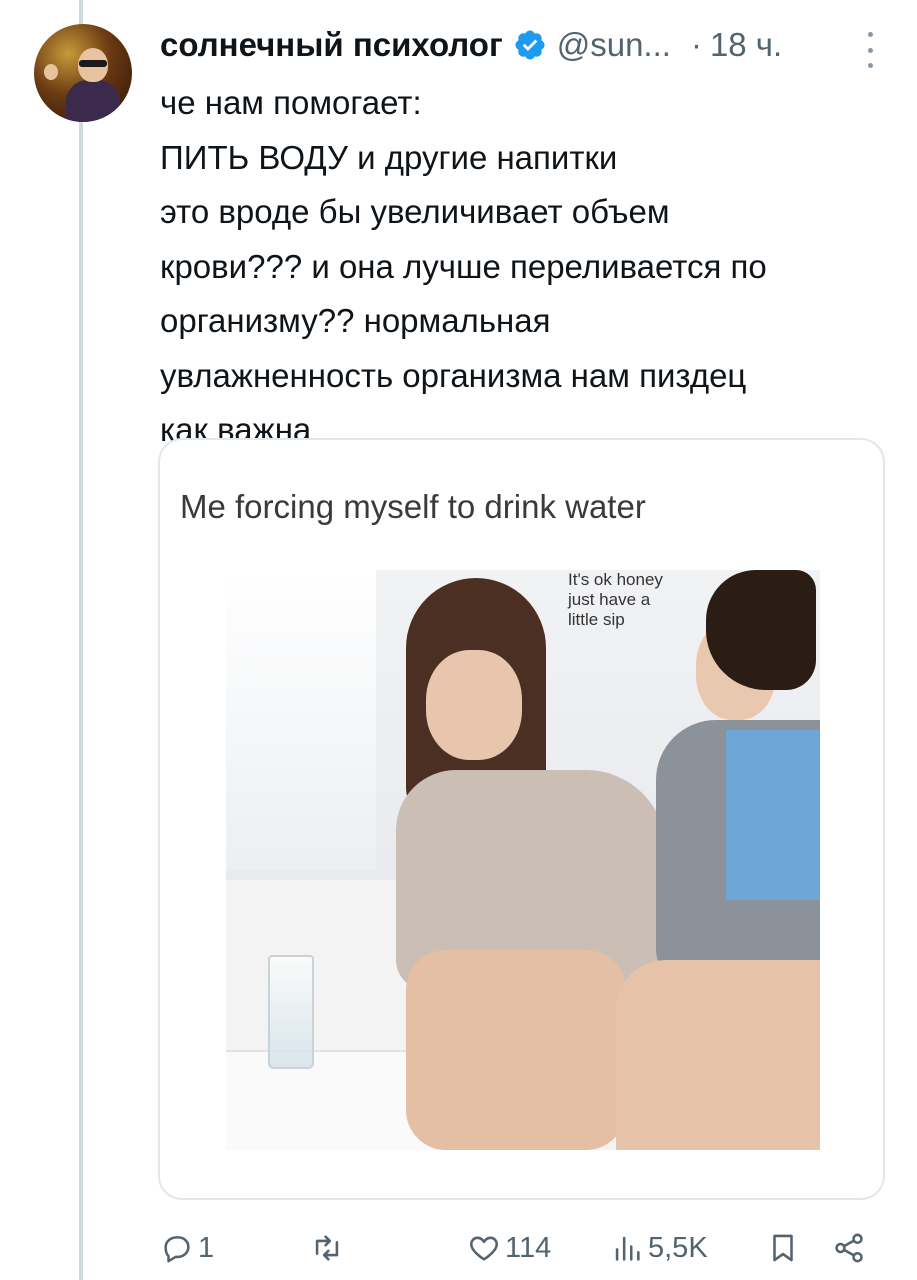 This screenshot has width=917, height=1280. Describe the element at coordinates (81, 640) in the screenshot. I see `thread-line` at that location.